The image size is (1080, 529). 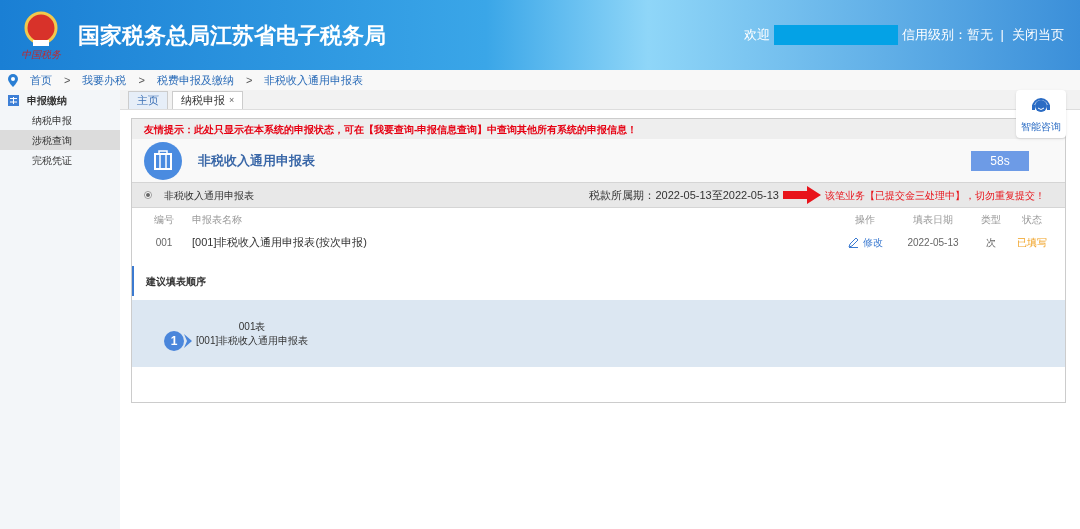 I want to click on sidebar-title: 申报缴纳, so click(x=47, y=100).